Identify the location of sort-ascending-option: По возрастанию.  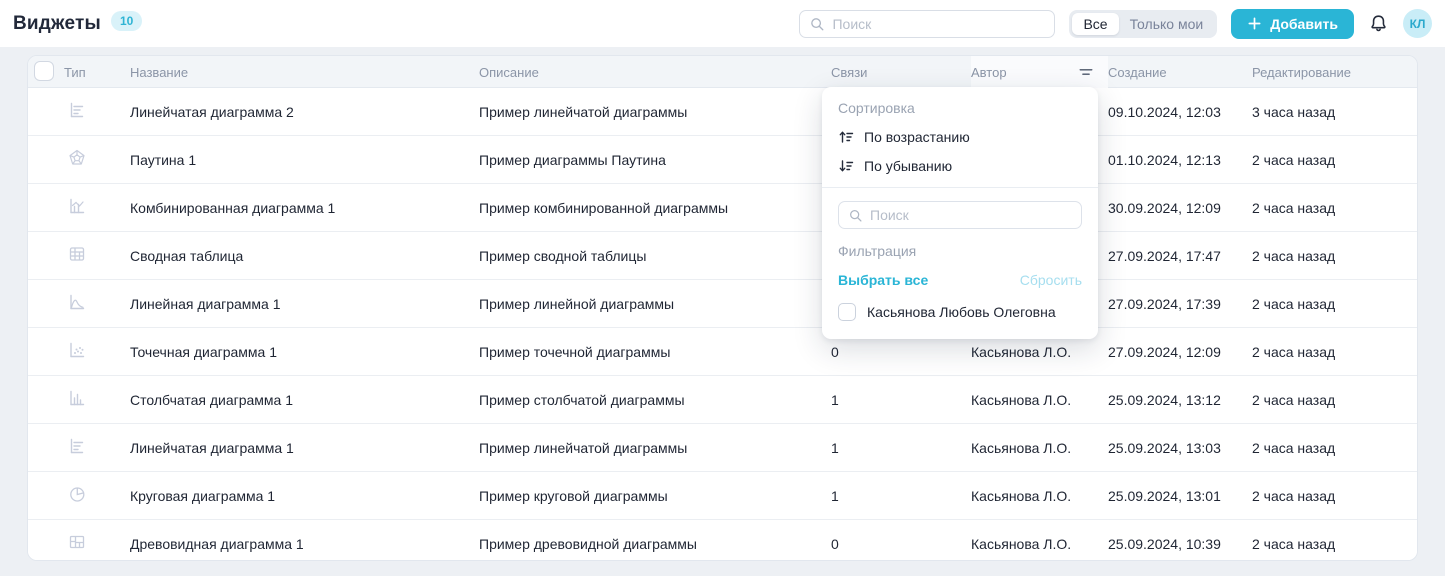
(960, 137).